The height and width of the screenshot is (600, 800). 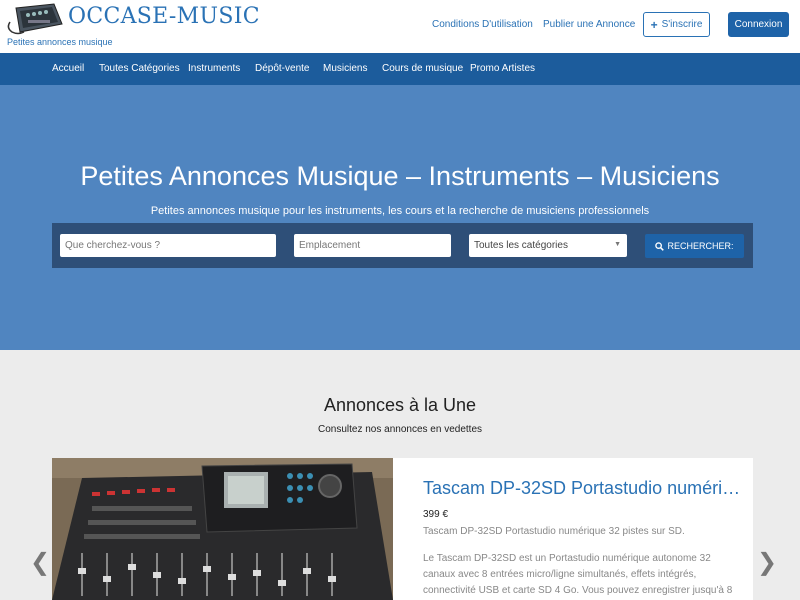 I want to click on mixer-logo-icon, so click(x=35, y=19).